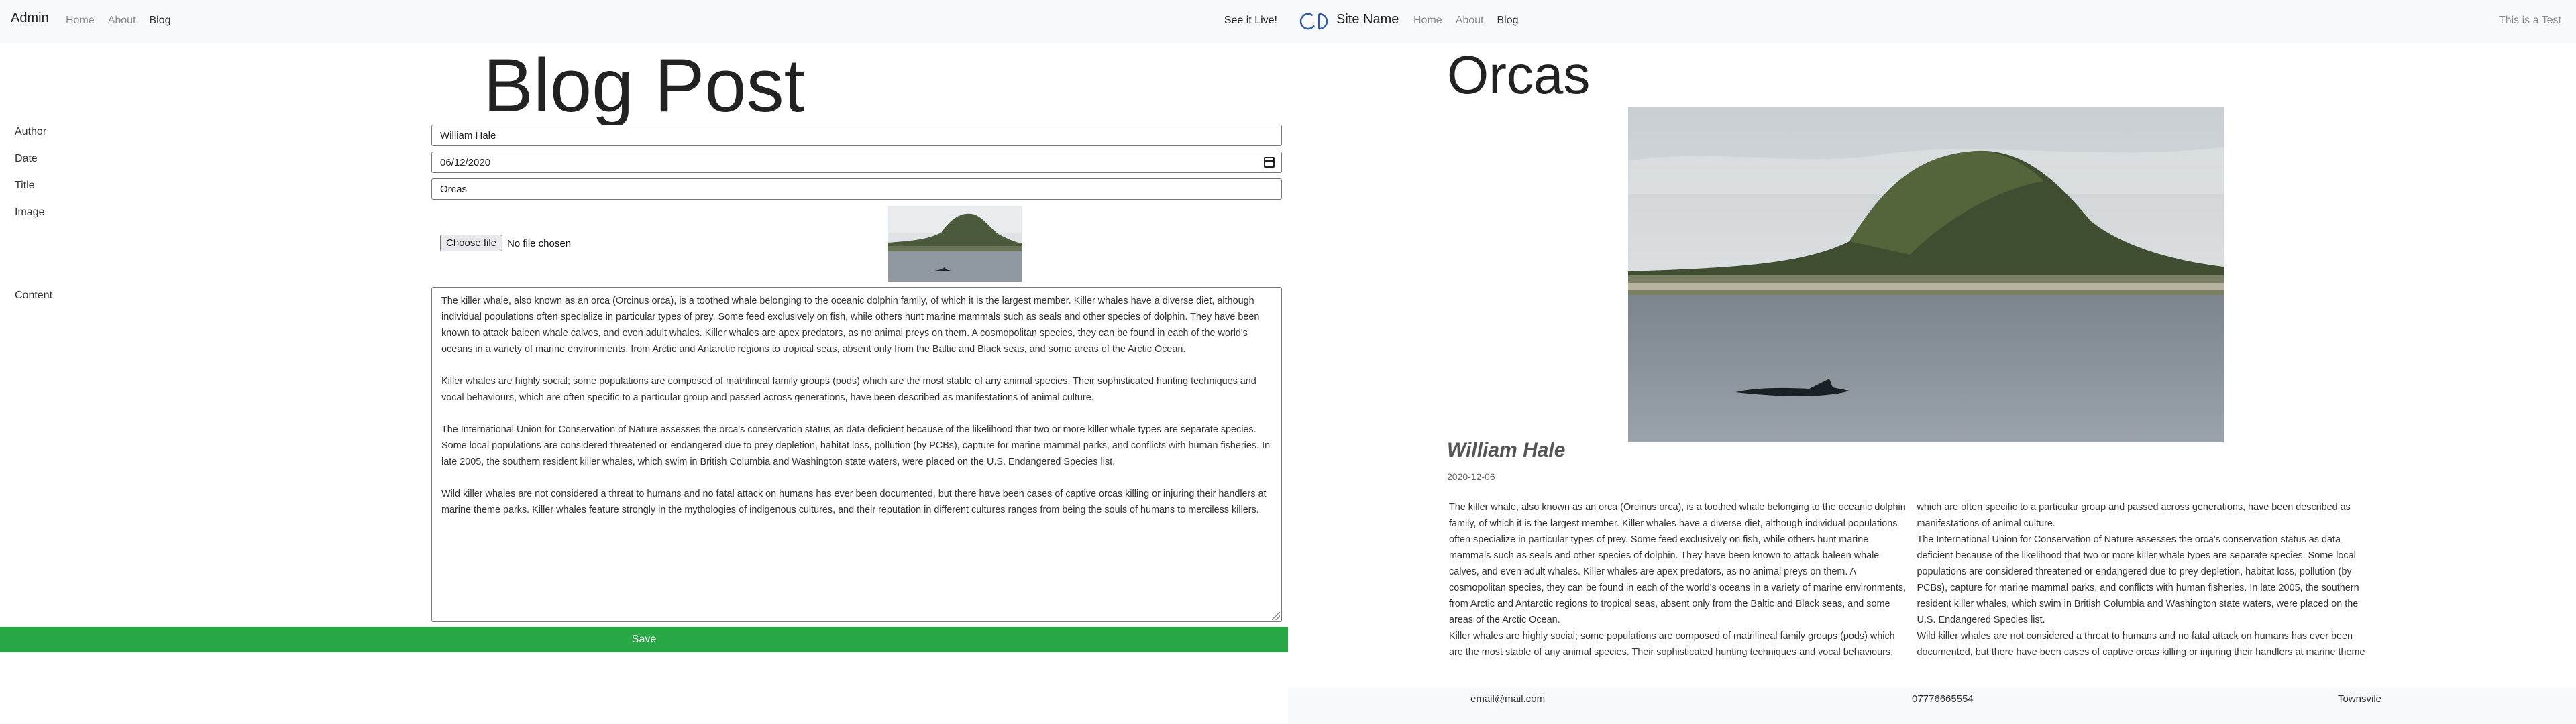 The image size is (2576, 724). I want to click on footer-phone: 07776665554, so click(1943, 699).